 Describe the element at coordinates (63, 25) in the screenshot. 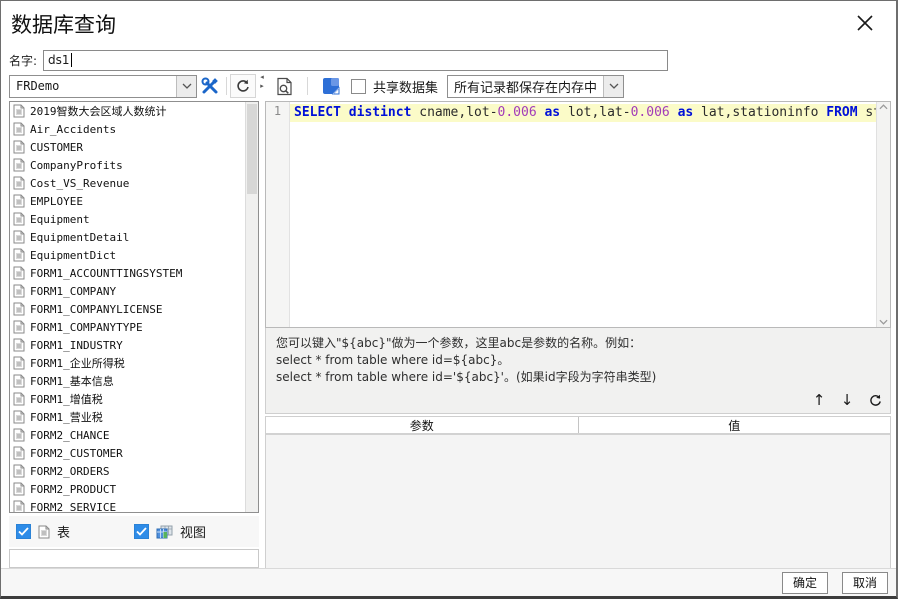

I see `dialog-title: 数据库查询` at that location.